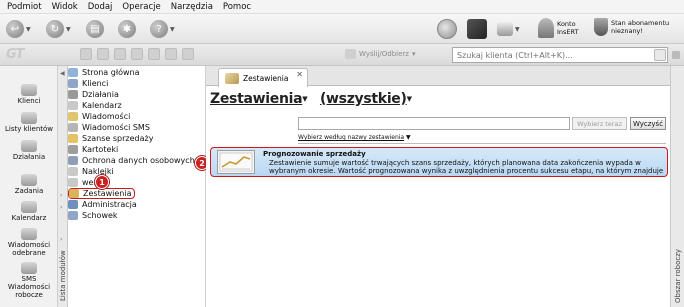 Image resolution: width=684 pixels, height=307 pixels. Describe the element at coordinates (120, 54) in the screenshot. I see `copy-icon` at that location.